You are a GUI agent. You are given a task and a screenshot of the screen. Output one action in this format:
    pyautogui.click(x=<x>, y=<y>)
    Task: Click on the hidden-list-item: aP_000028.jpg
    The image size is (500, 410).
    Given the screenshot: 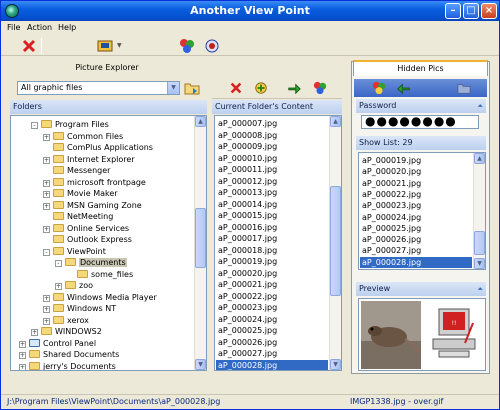 What is the action you would take?
    pyautogui.click(x=416, y=262)
    